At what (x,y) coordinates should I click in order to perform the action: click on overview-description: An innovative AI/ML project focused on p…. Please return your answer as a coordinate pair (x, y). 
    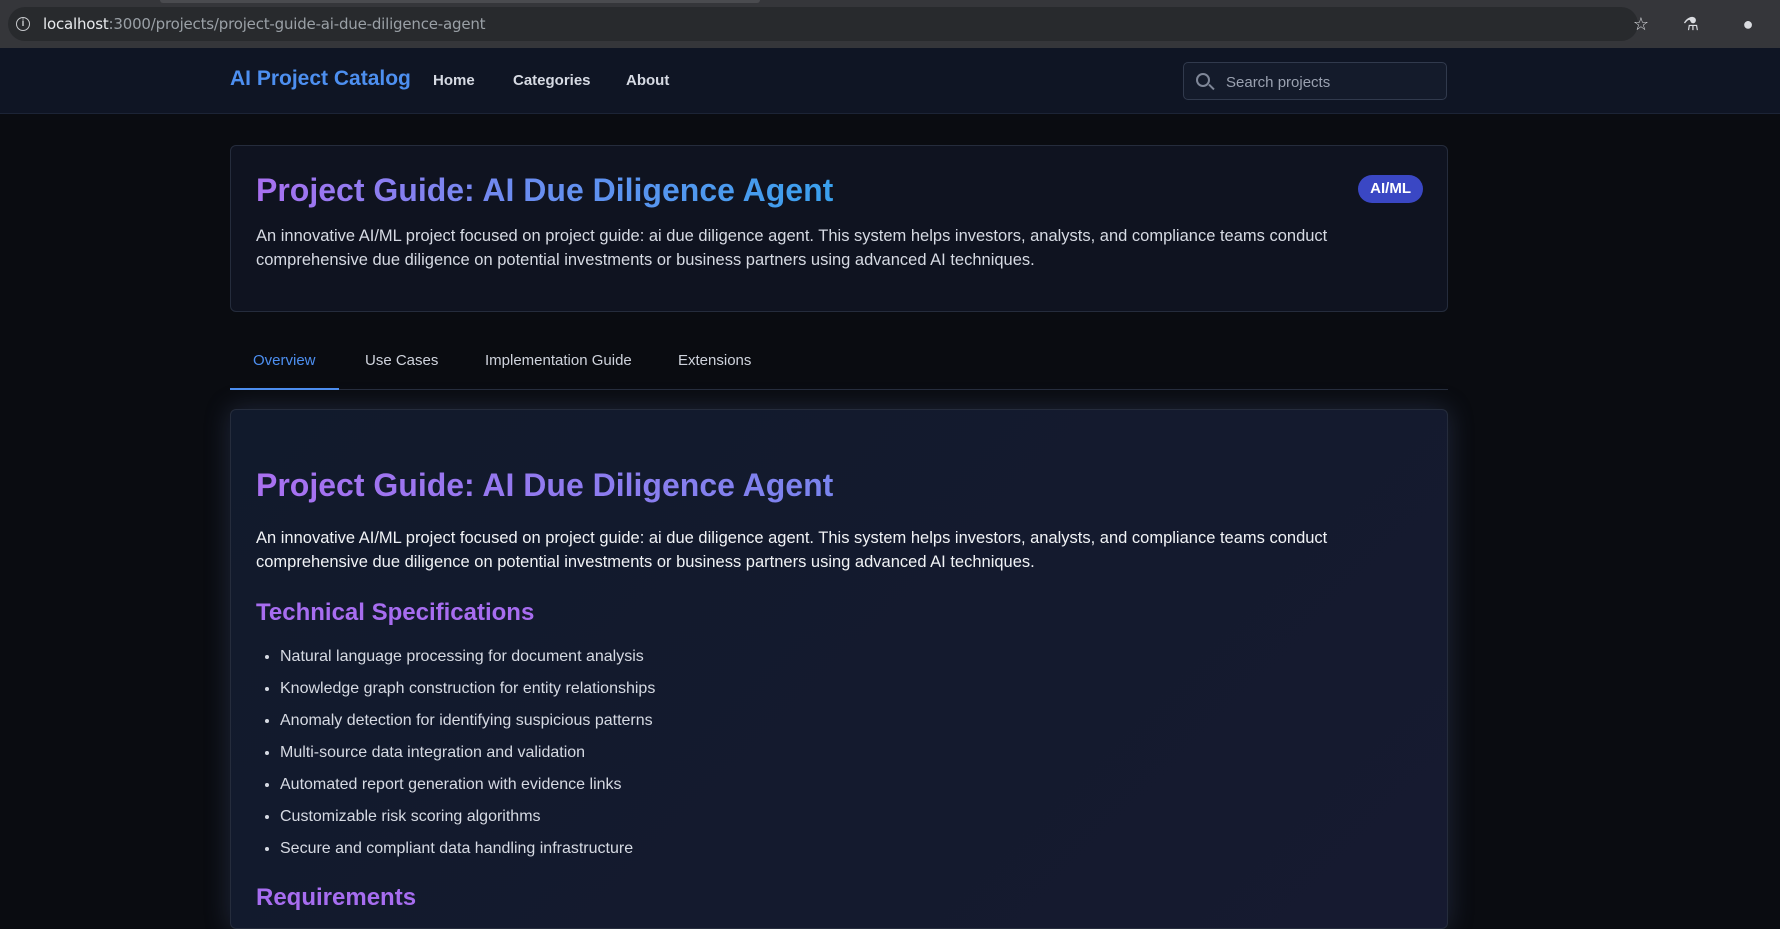
    Looking at the image, I should click on (792, 550).